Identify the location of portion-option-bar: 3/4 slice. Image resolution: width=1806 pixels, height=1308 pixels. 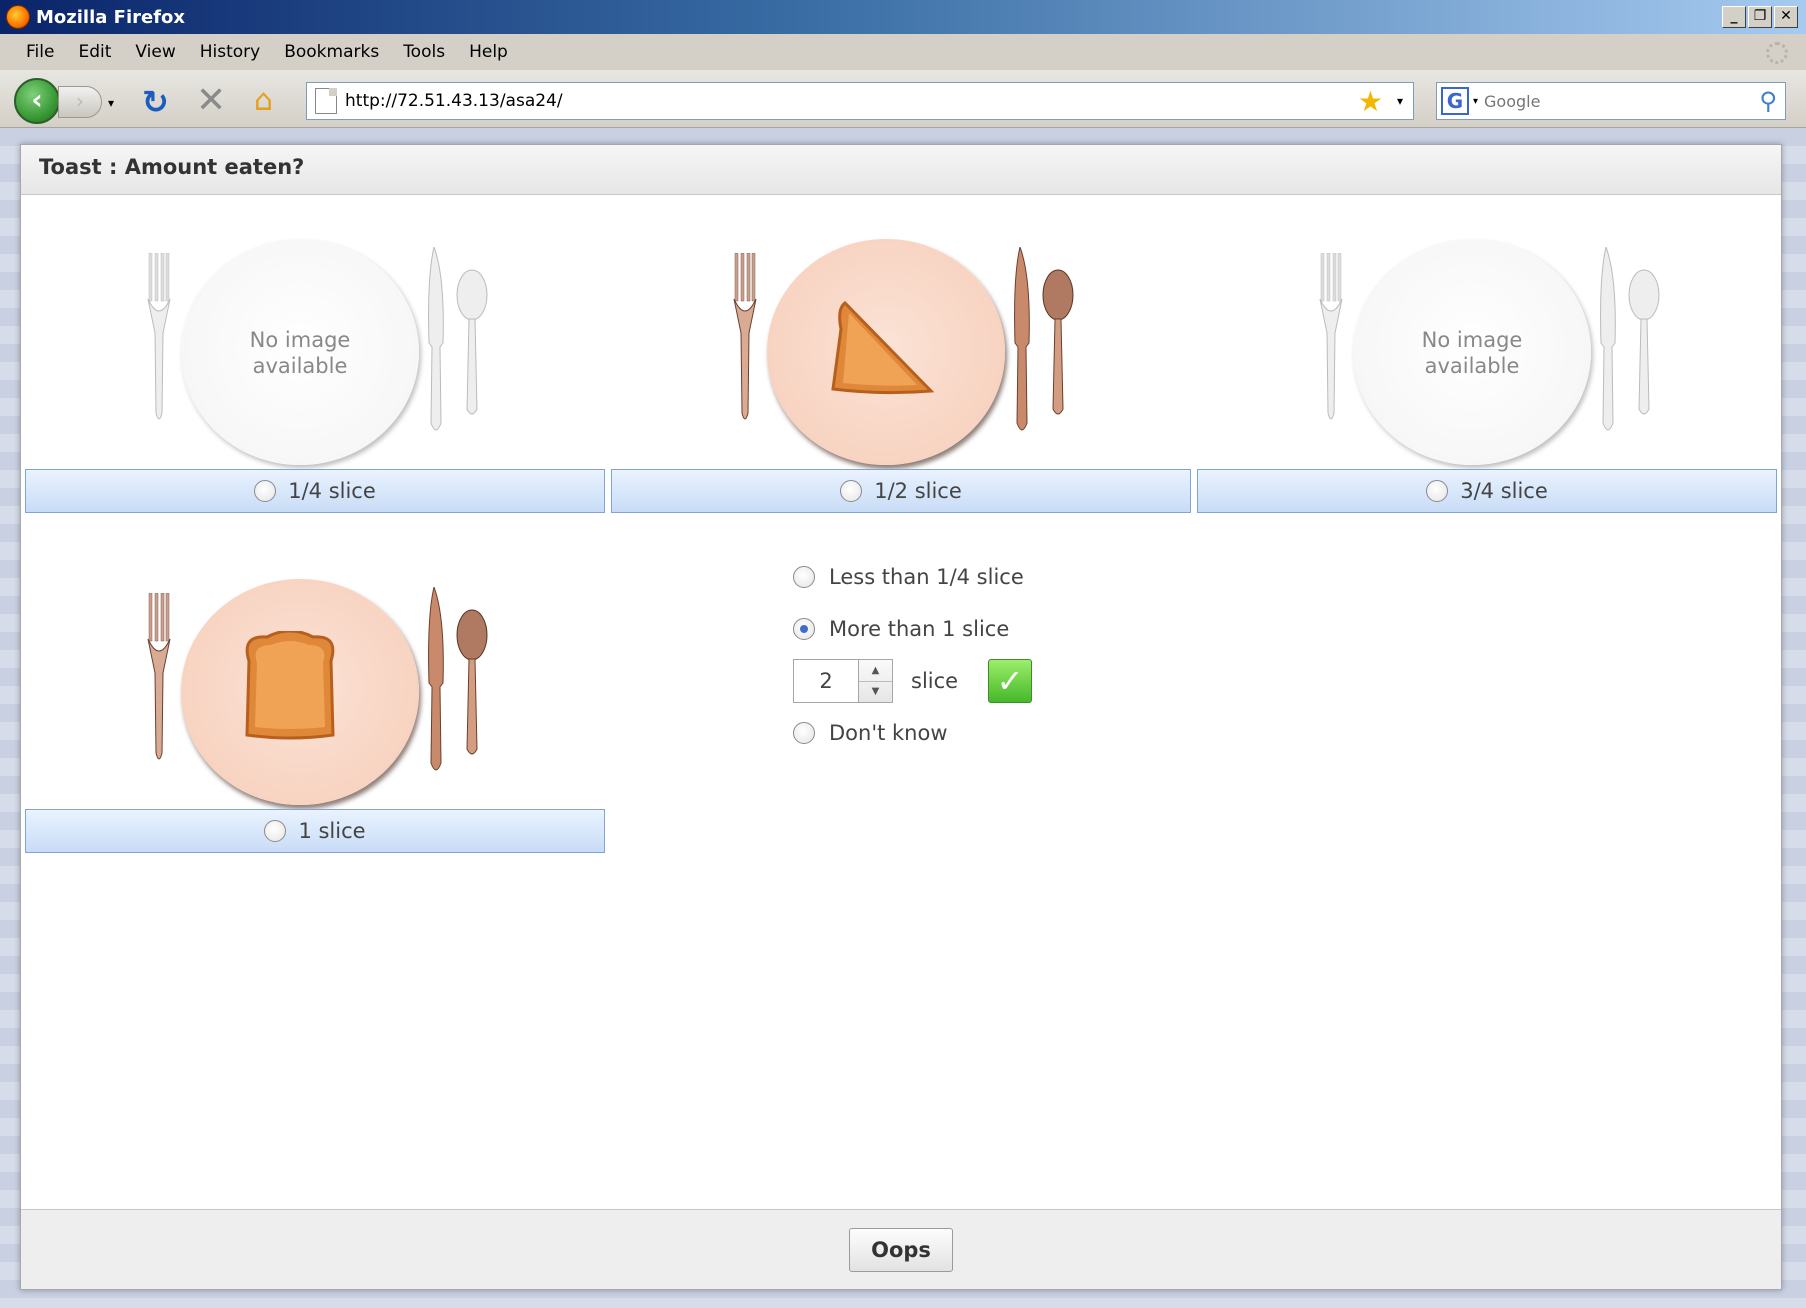
(1487, 491).